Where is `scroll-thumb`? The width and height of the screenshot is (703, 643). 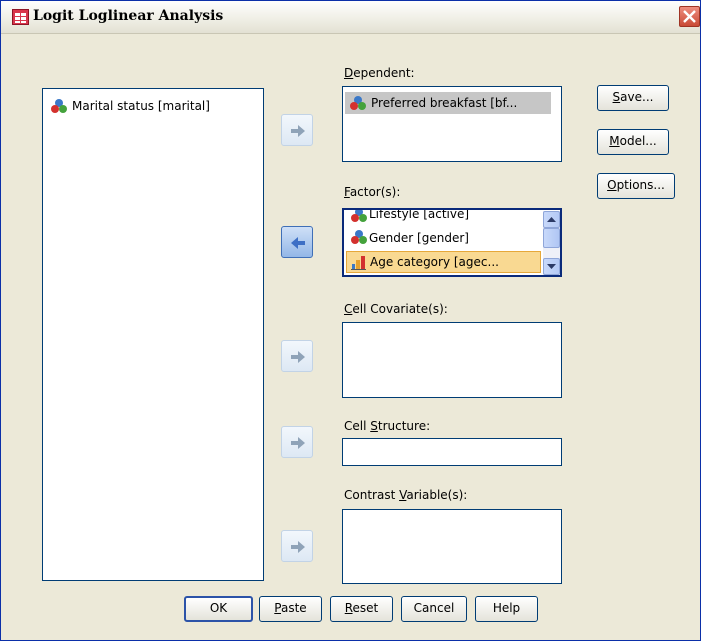
scroll-thumb is located at coordinates (551, 238).